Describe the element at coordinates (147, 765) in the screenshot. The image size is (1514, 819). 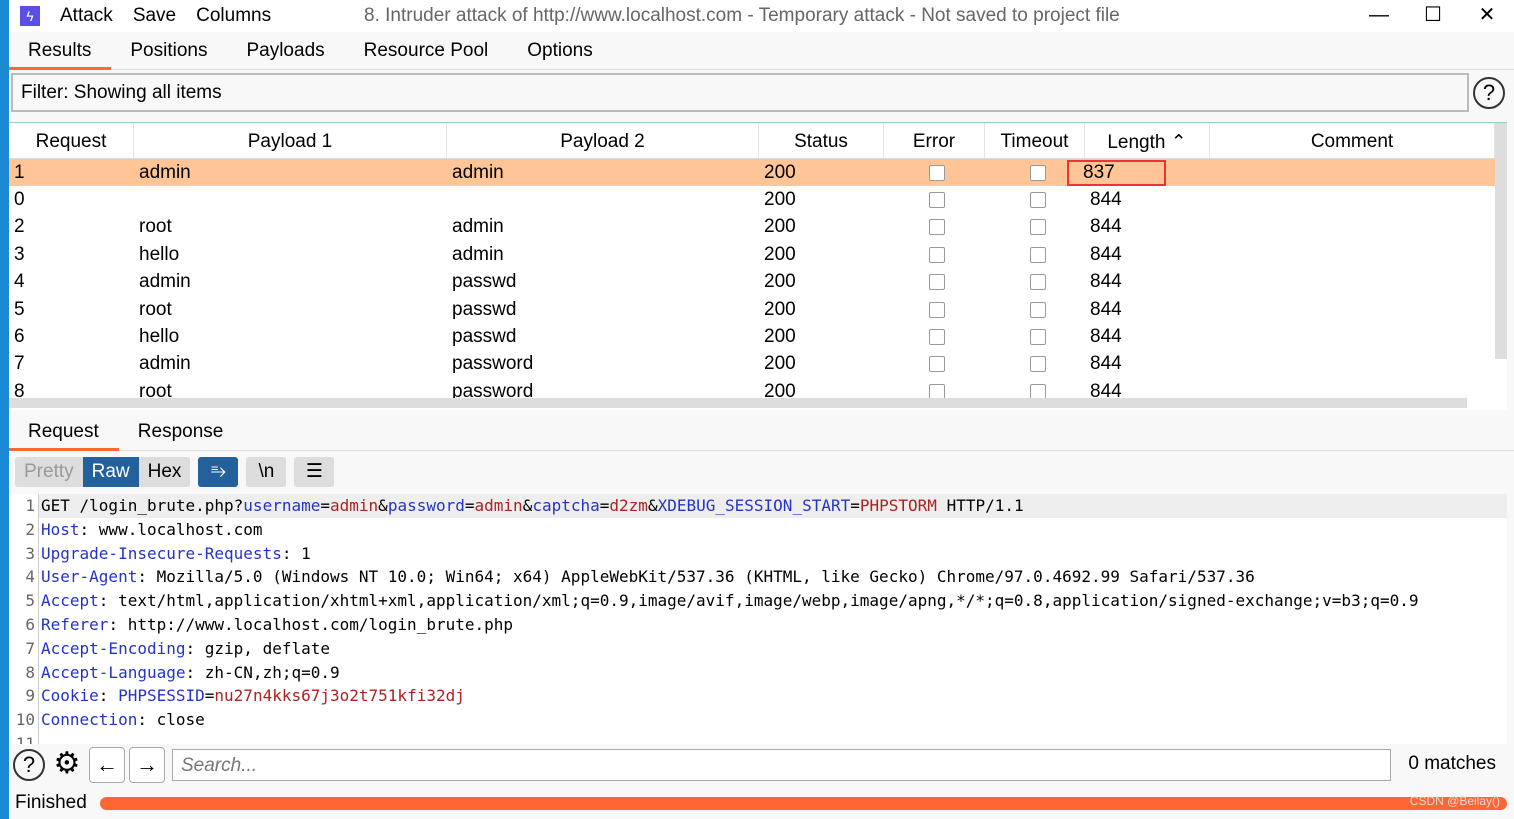
I see `next-arrow-icon: →` at that location.